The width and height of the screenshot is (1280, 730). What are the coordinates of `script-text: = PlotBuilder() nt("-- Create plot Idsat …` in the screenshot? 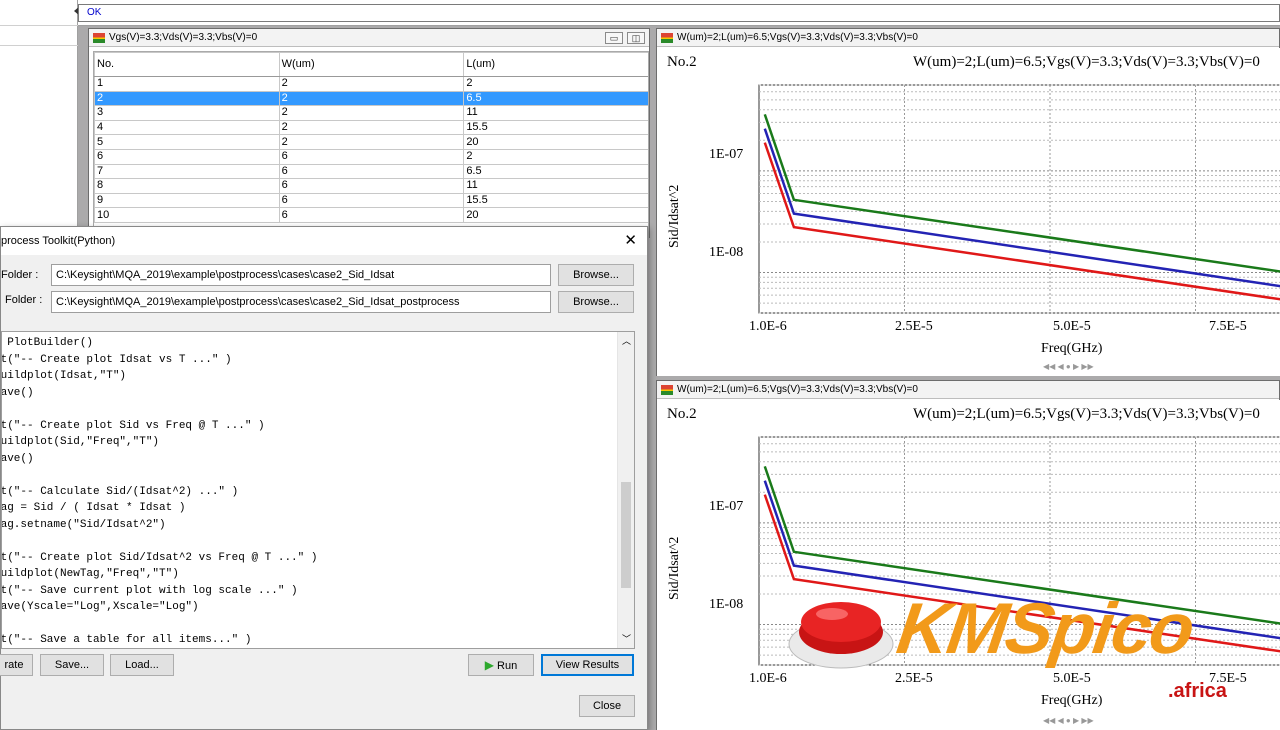 It's located at (159, 491).